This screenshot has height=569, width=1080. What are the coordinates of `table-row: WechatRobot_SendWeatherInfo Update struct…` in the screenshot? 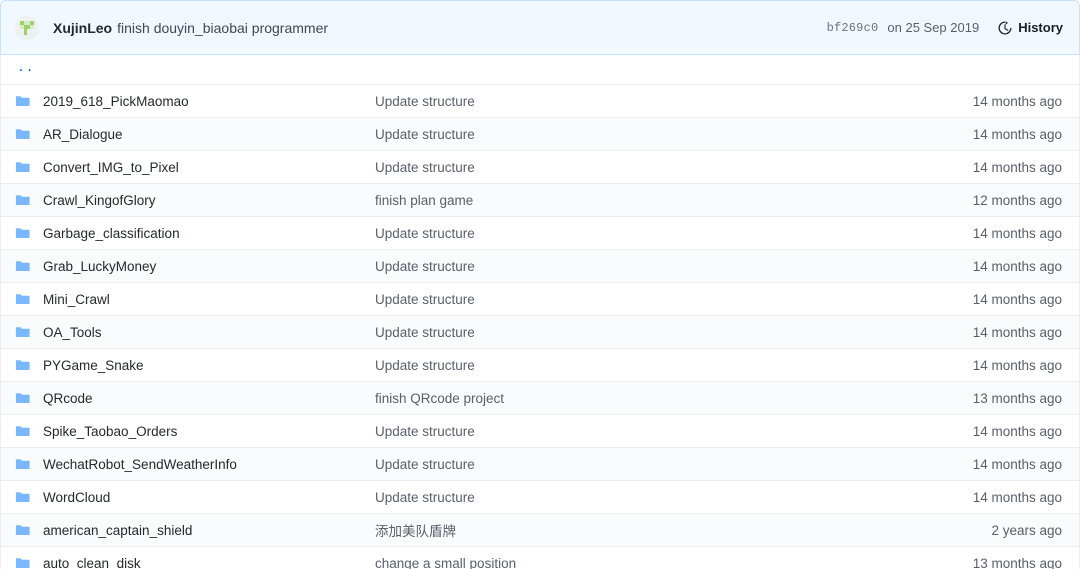 It's located at (540, 464).